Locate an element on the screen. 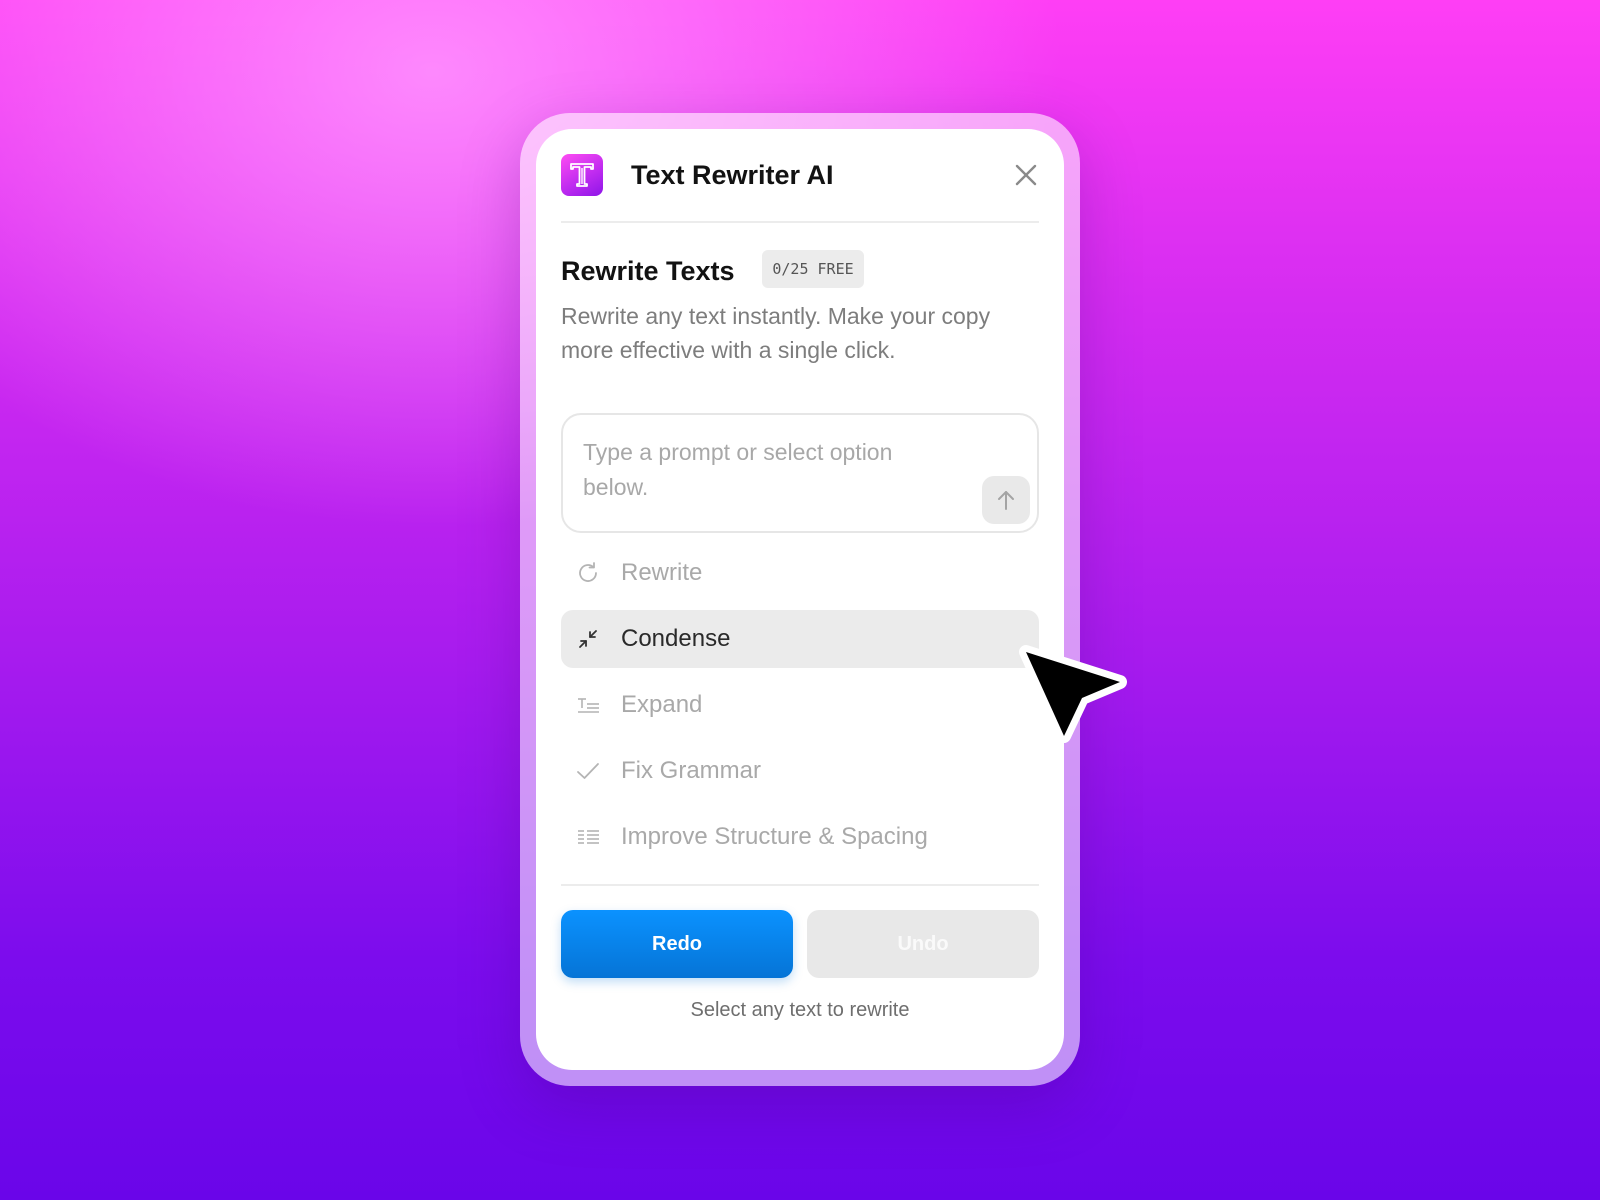  close-icon is located at coordinates (1026, 175).